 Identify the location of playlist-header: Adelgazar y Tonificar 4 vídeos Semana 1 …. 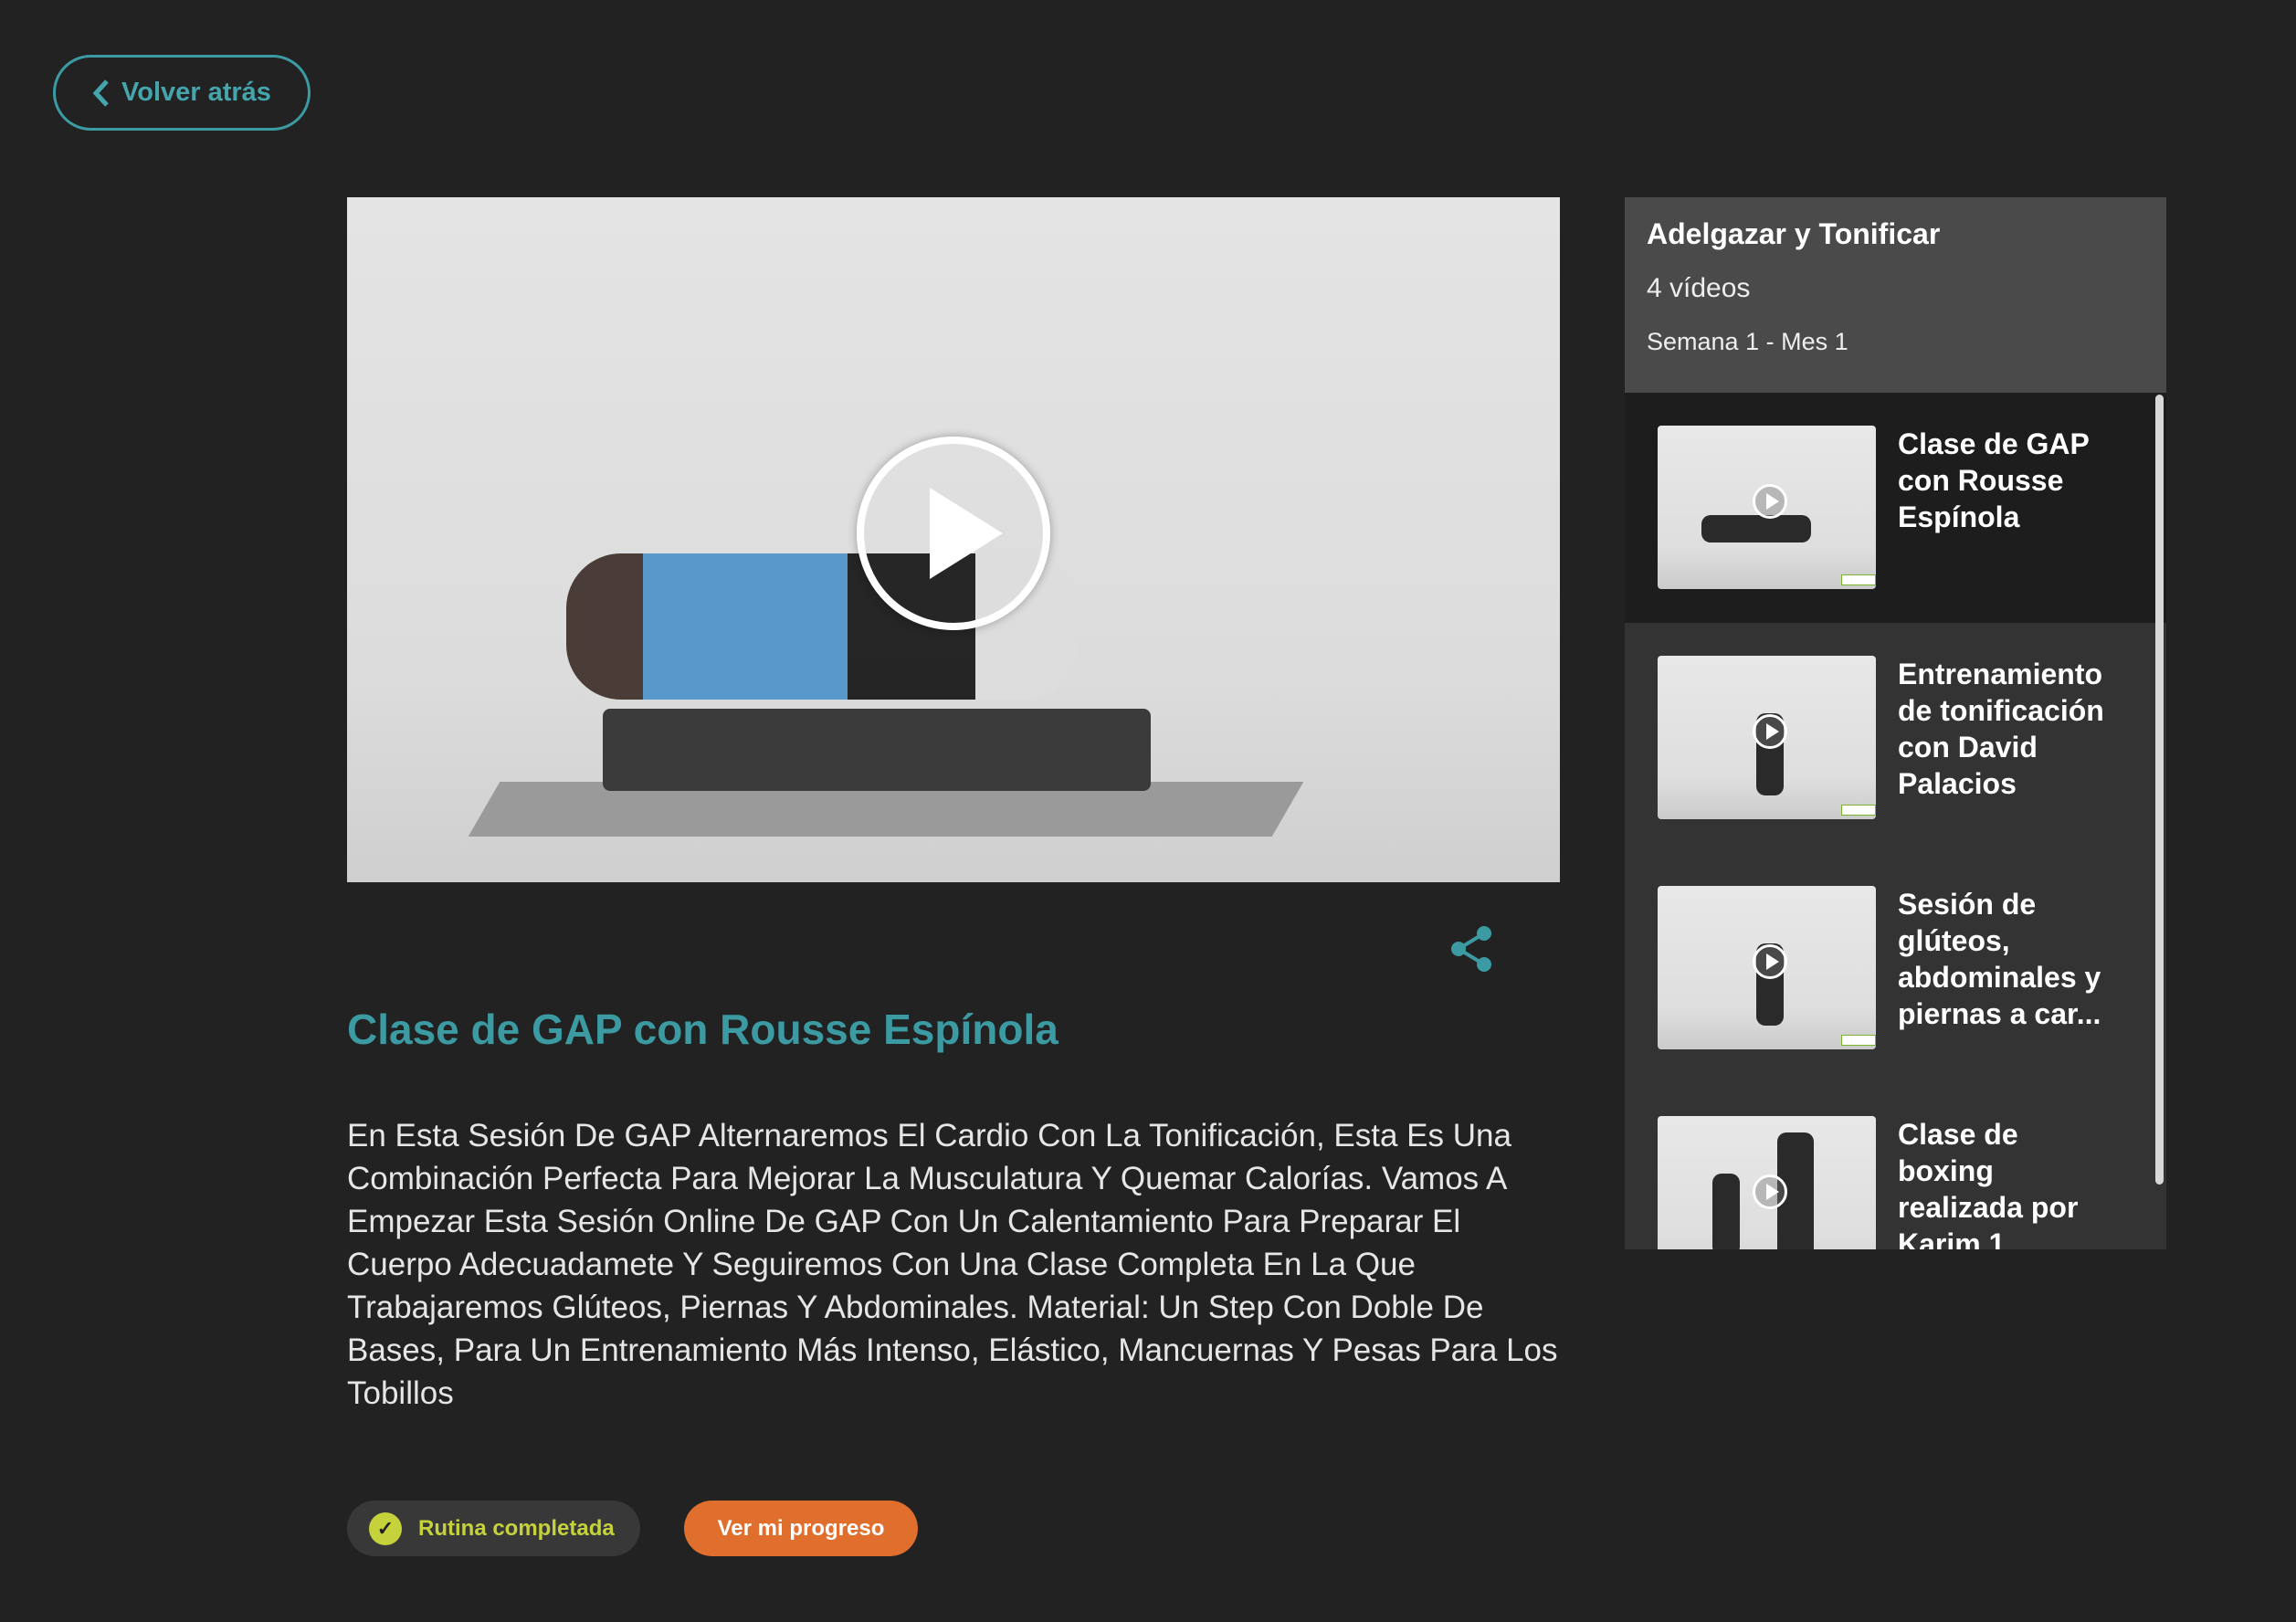
(1895, 295).